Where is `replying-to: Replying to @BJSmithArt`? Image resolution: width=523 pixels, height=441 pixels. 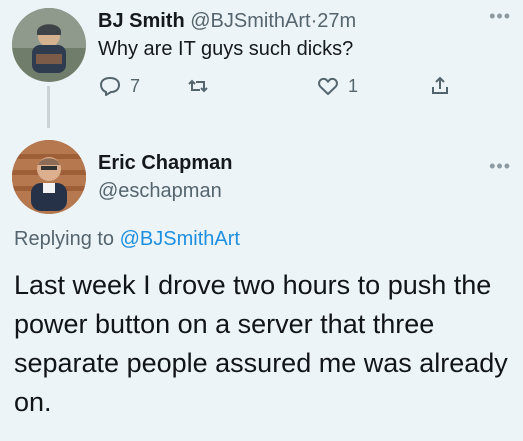 replying-to: Replying to @BJSmithArt is located at coordinates (127, 239).